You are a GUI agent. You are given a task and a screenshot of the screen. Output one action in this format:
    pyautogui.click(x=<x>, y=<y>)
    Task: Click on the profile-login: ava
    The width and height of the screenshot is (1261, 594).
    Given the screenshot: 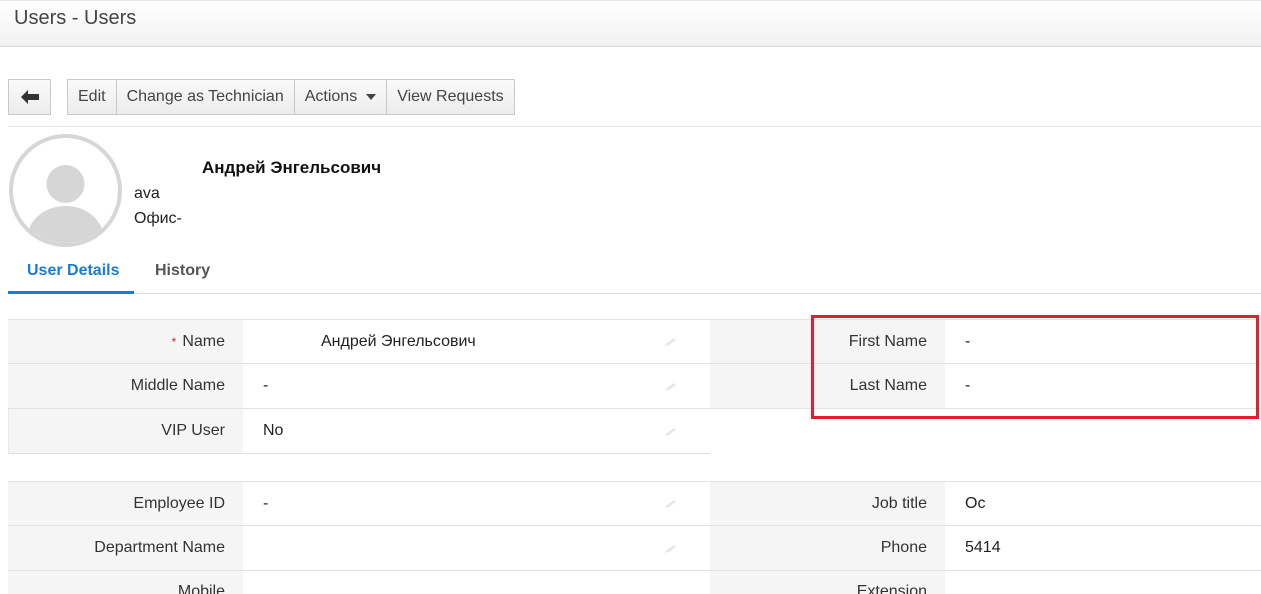 What is the action you would take?
    pyautogui.click(x=147, y=193)
    